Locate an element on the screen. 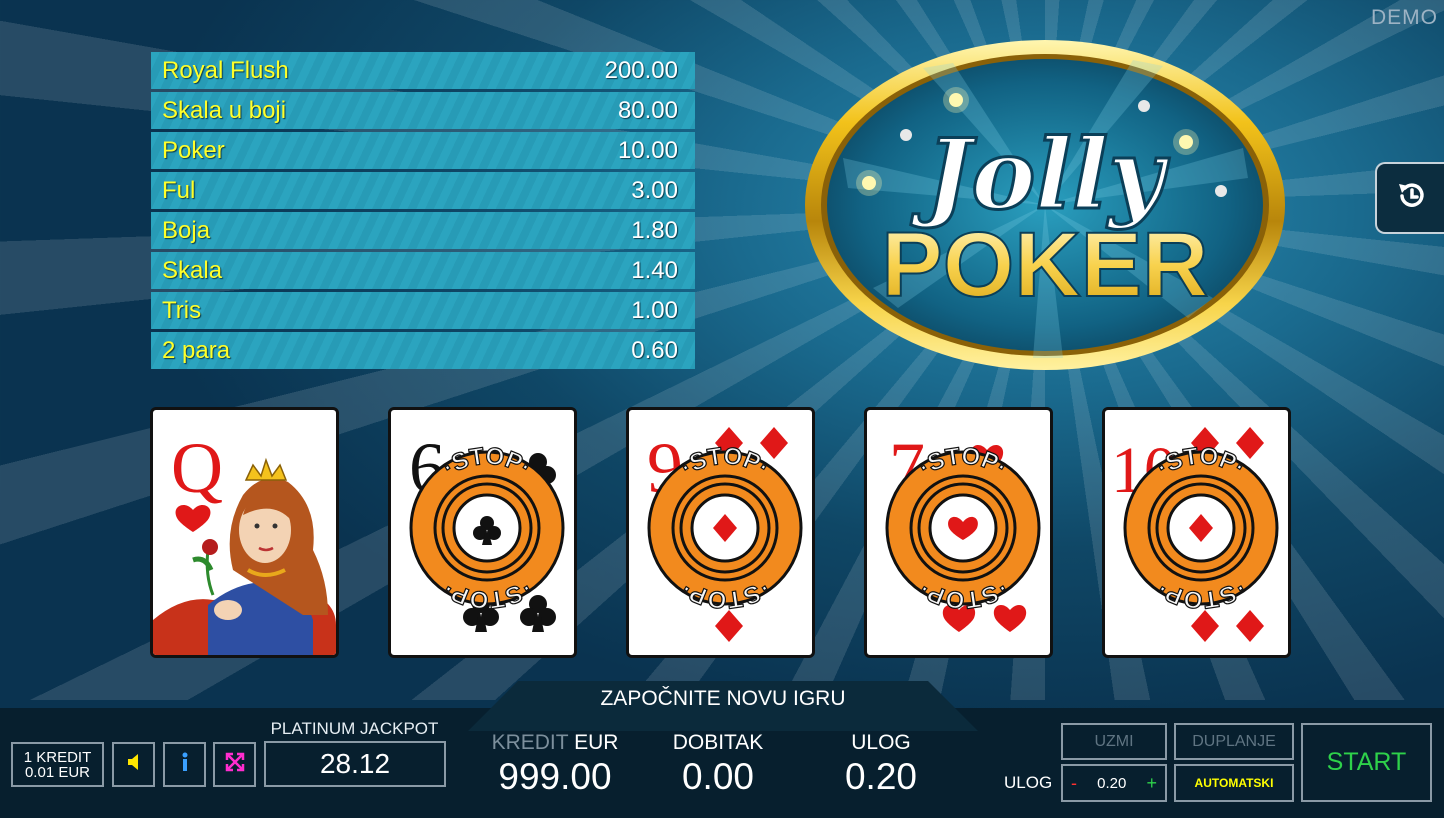  speaker-icon is located at coordinates (134, 764).